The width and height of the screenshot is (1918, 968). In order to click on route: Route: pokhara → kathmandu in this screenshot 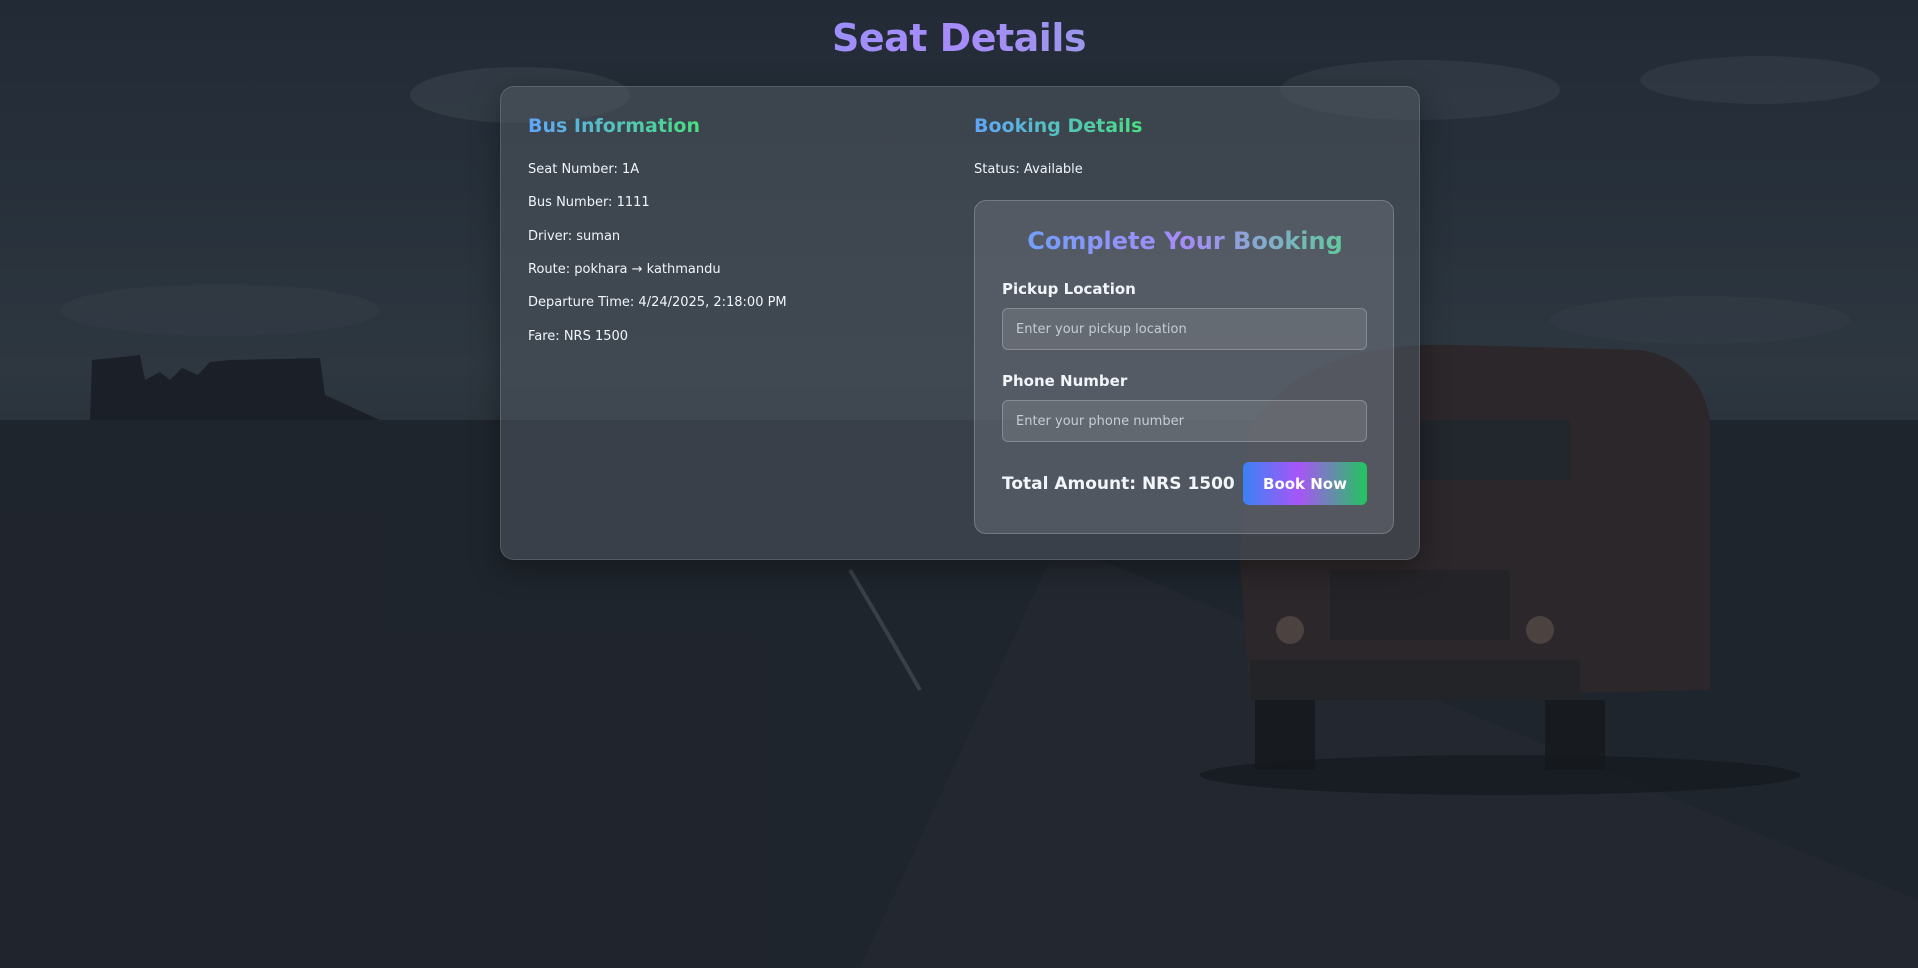, I will do `click(624, 269)`.